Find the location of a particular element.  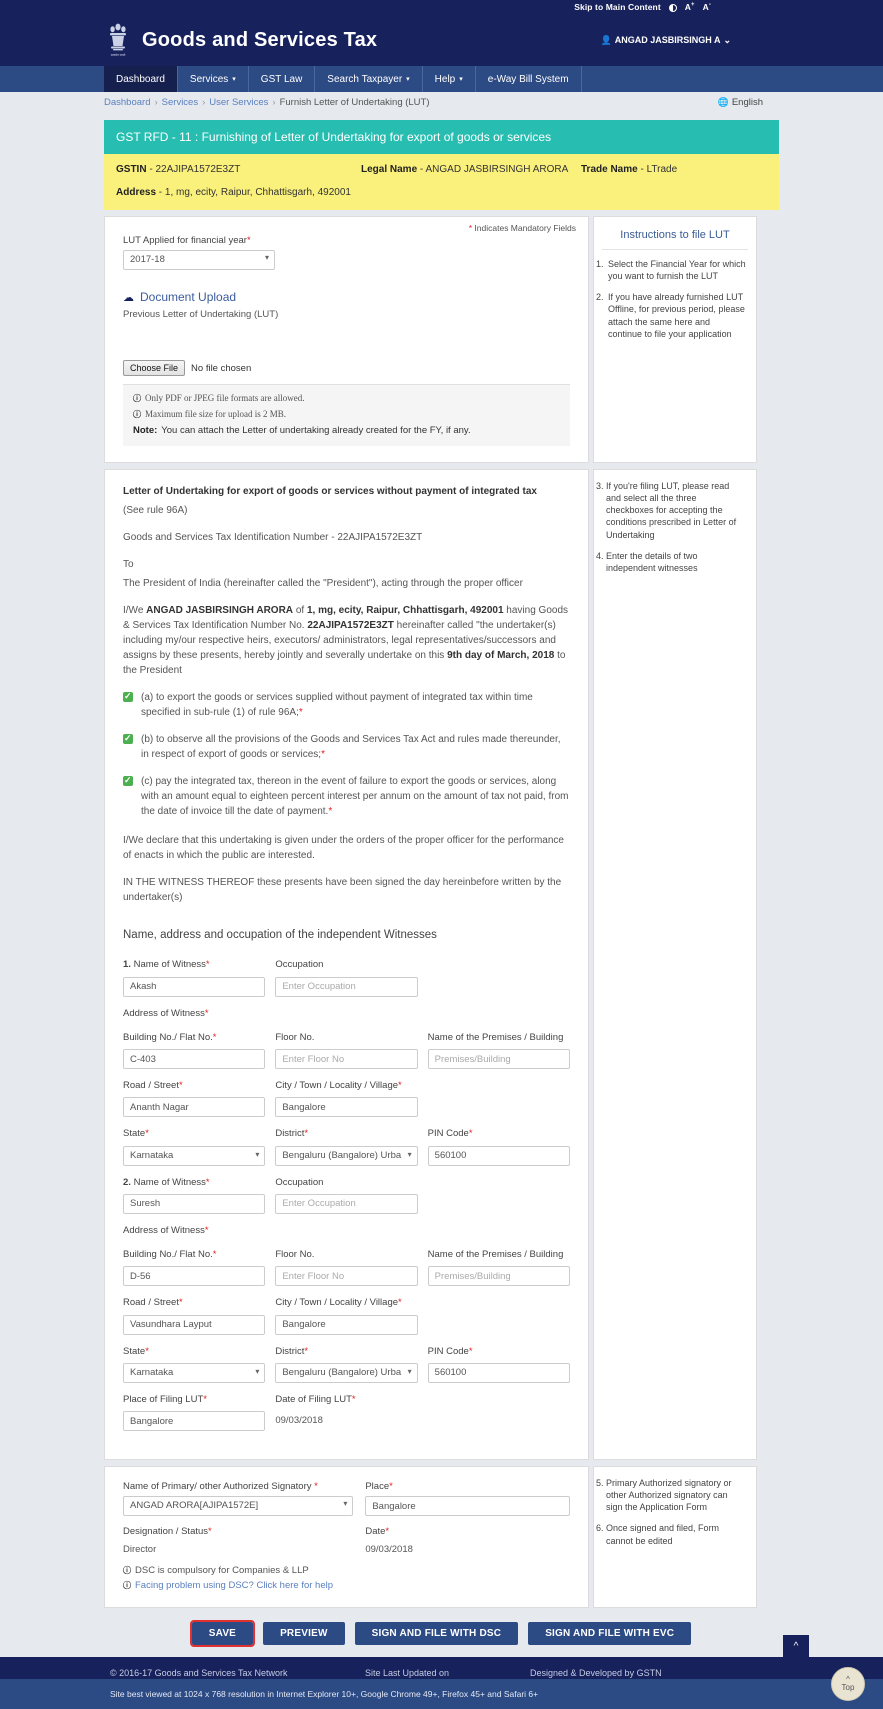

nav-item-help: Help ▾ is located at coordinates (449, 79).